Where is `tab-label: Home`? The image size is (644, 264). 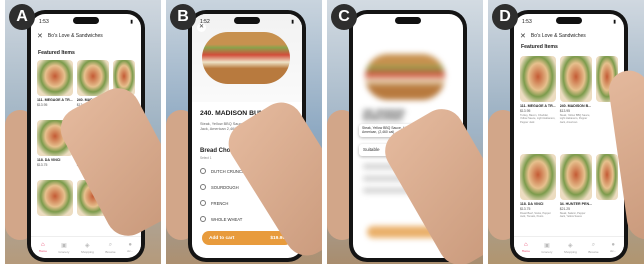
tab-label: Home is located at coordinates (42, 251).